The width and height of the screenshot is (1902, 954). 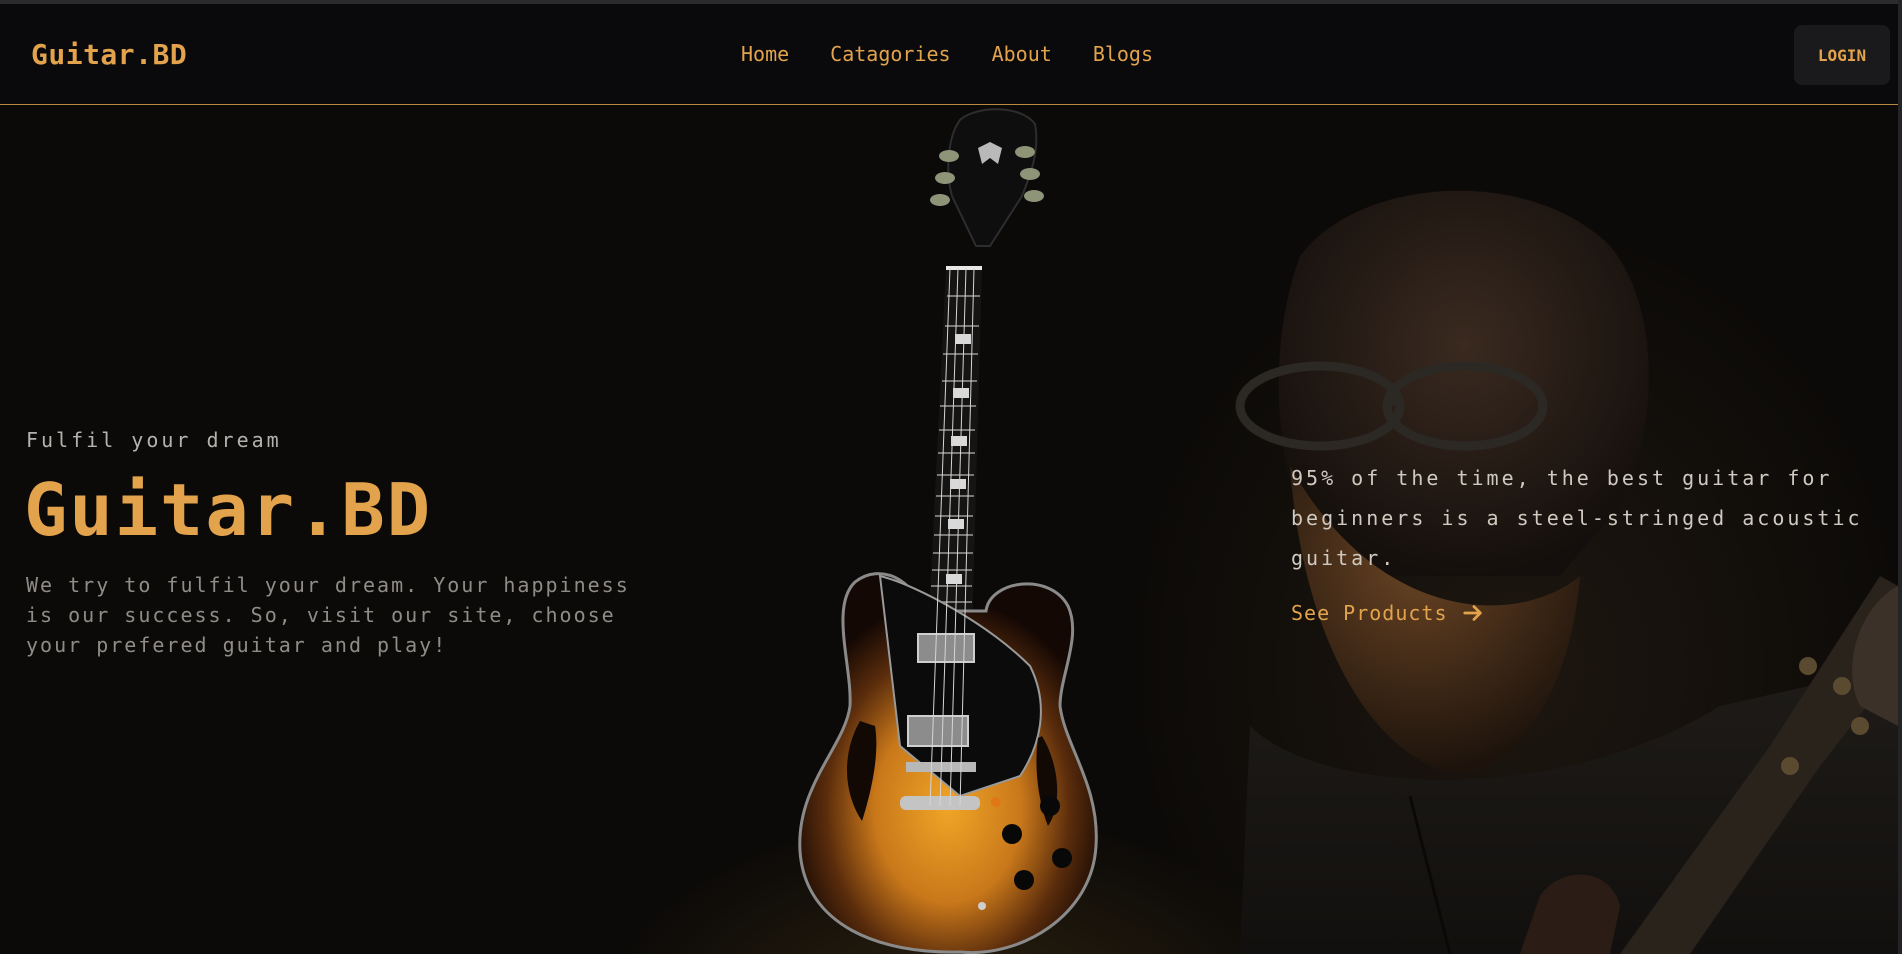 I want to click on nav-link-blogs: Blogs, so click(x=1123, y=54).